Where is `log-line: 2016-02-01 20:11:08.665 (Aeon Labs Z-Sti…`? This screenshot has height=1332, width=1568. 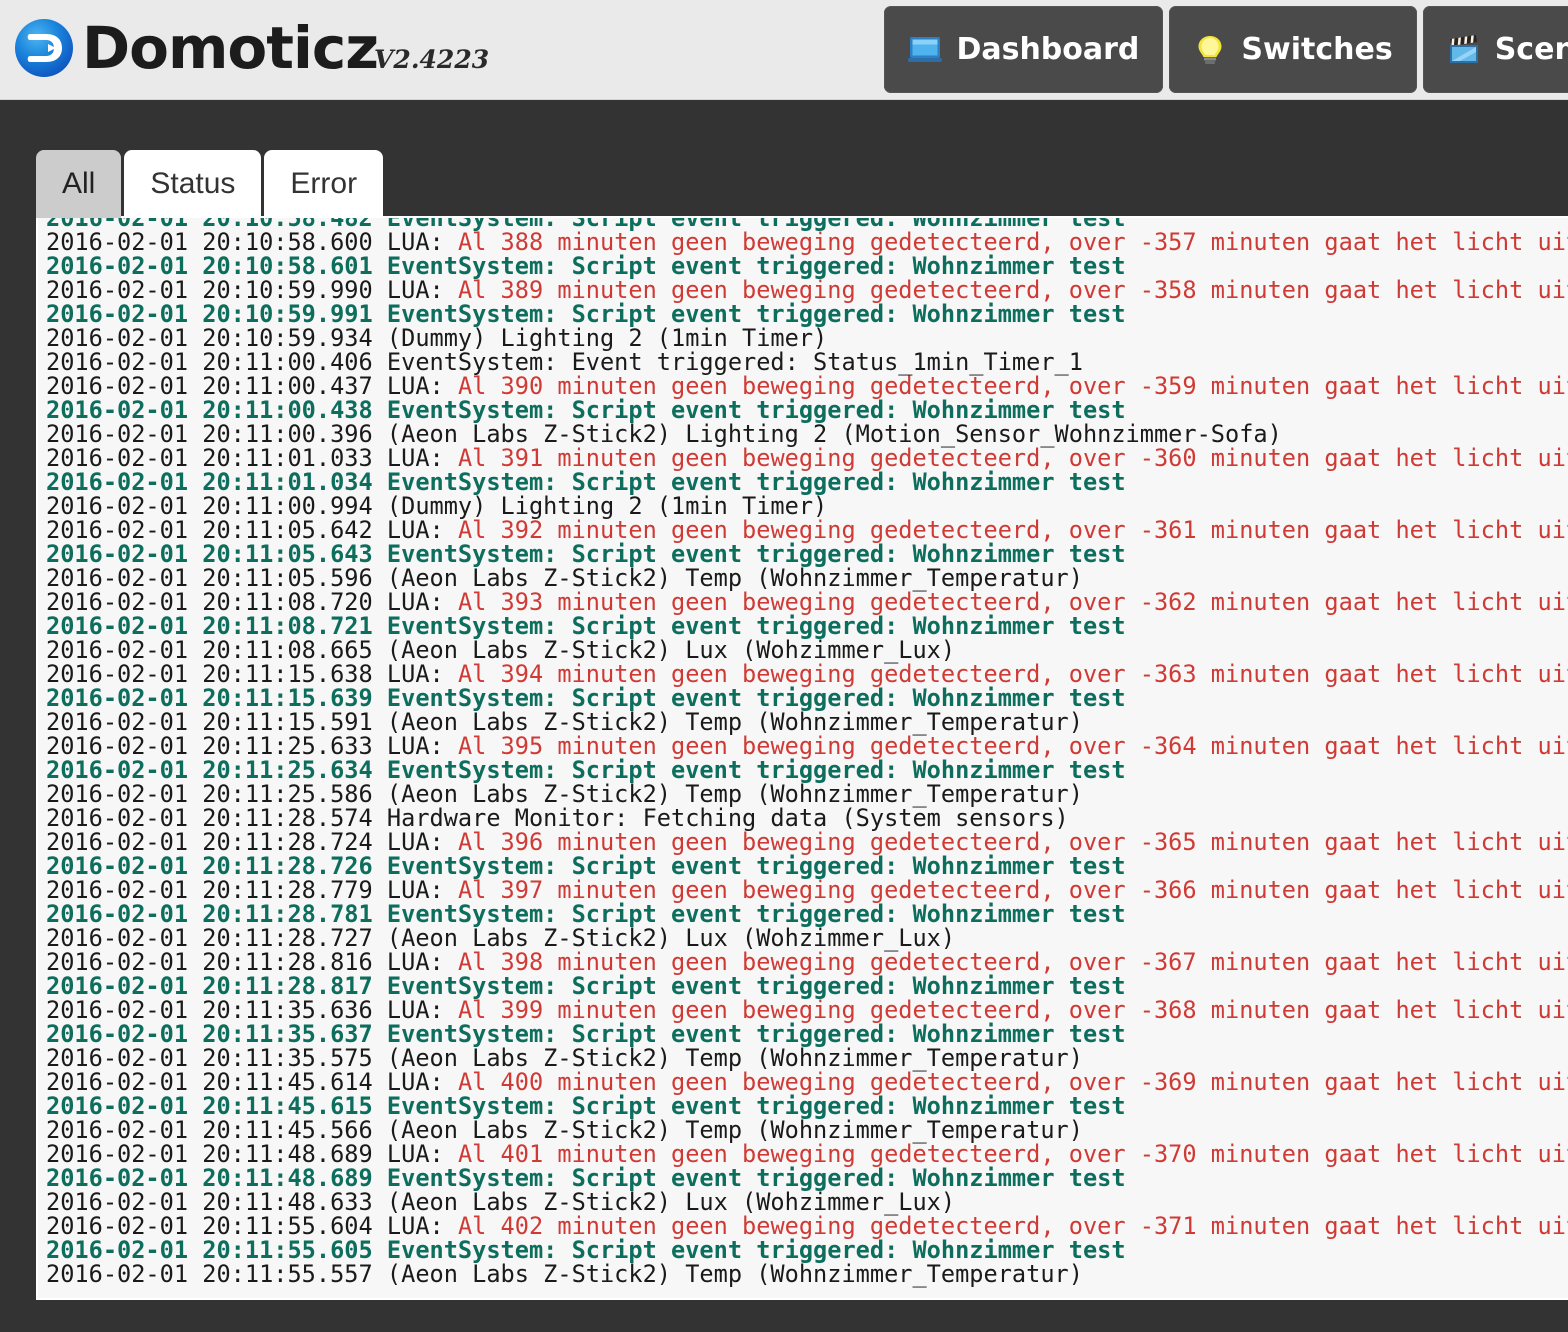 log-line: 2016-02-01 20:11:08.665 (Aeon Labs Z-Sti… is located at coordinates (501, 650).